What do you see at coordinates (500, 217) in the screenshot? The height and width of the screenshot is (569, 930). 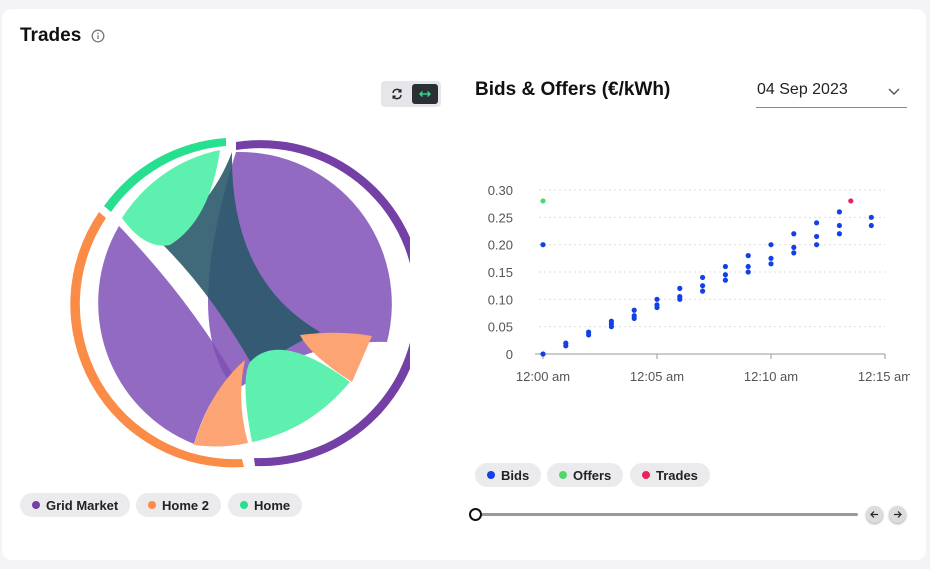 I see `y-tick-label: 0.25` at bounding box center [500, 217].